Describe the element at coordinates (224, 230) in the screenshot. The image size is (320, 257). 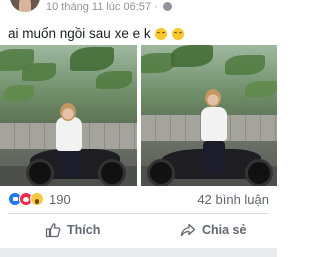
I see `share-label: Chia sẻ` at that location.